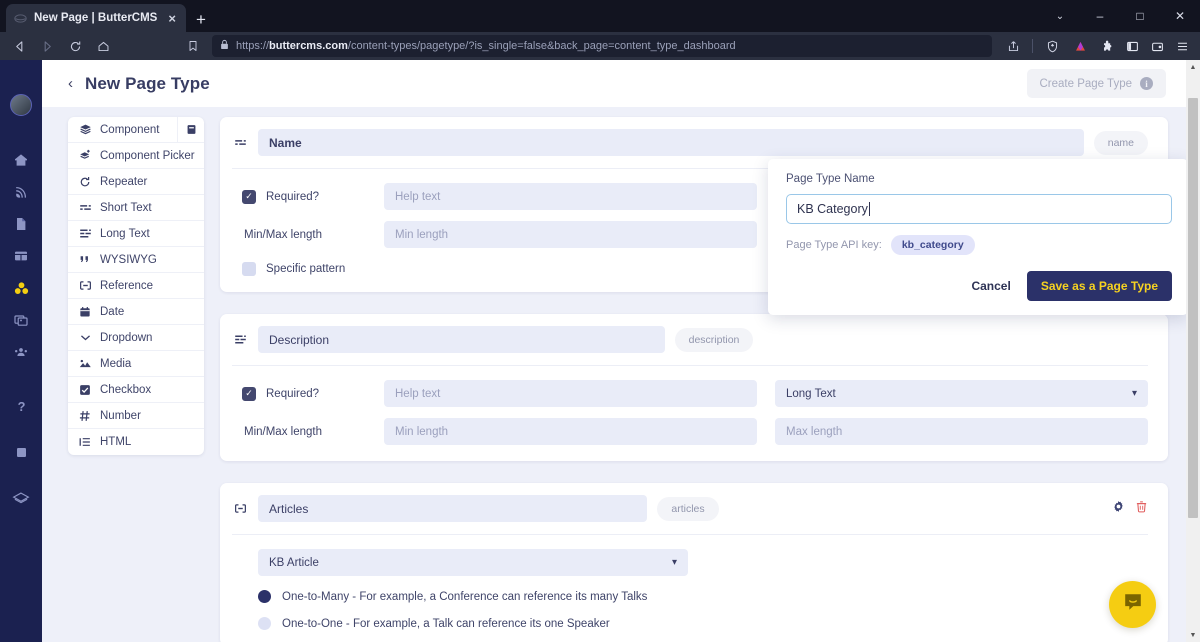  What do you see at coordinates (990, 286) in the screenshot?
I see `cancel-button: Cancel` at bounding box center [990, 286].